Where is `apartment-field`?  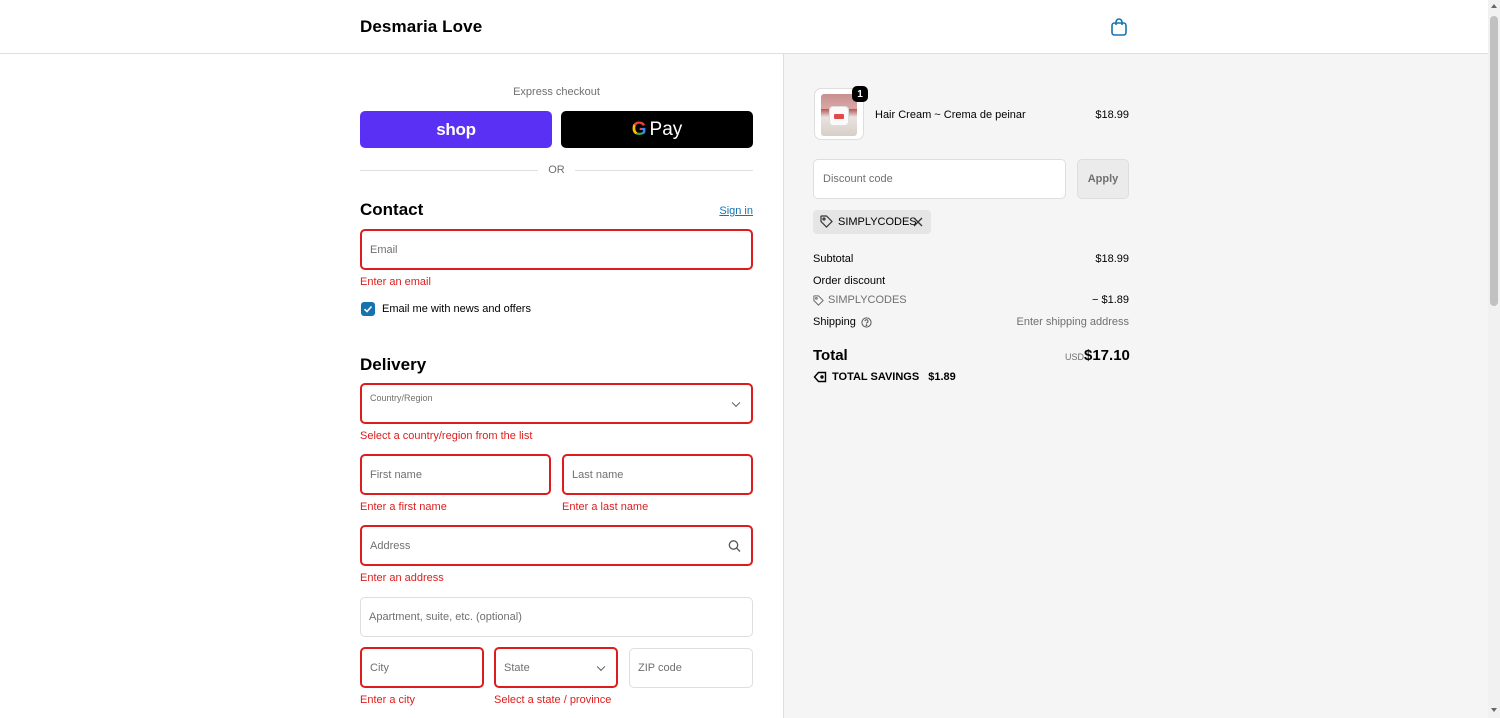
apartment-field is located at coordinates (556, 617).